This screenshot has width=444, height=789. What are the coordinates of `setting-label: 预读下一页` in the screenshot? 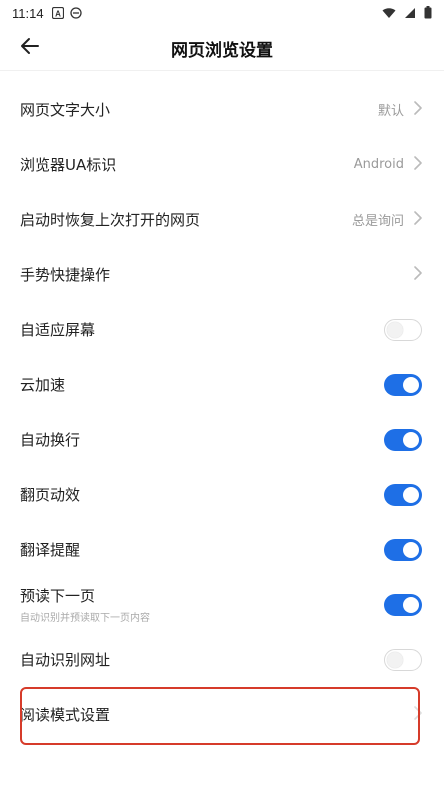 It's located at (58, 596).